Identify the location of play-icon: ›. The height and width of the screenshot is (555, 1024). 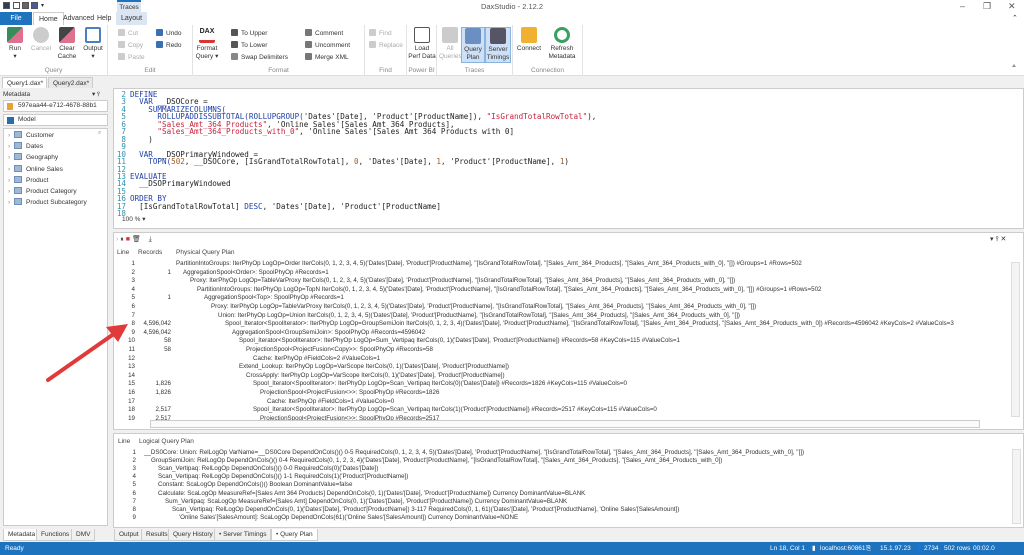
(117, 239).